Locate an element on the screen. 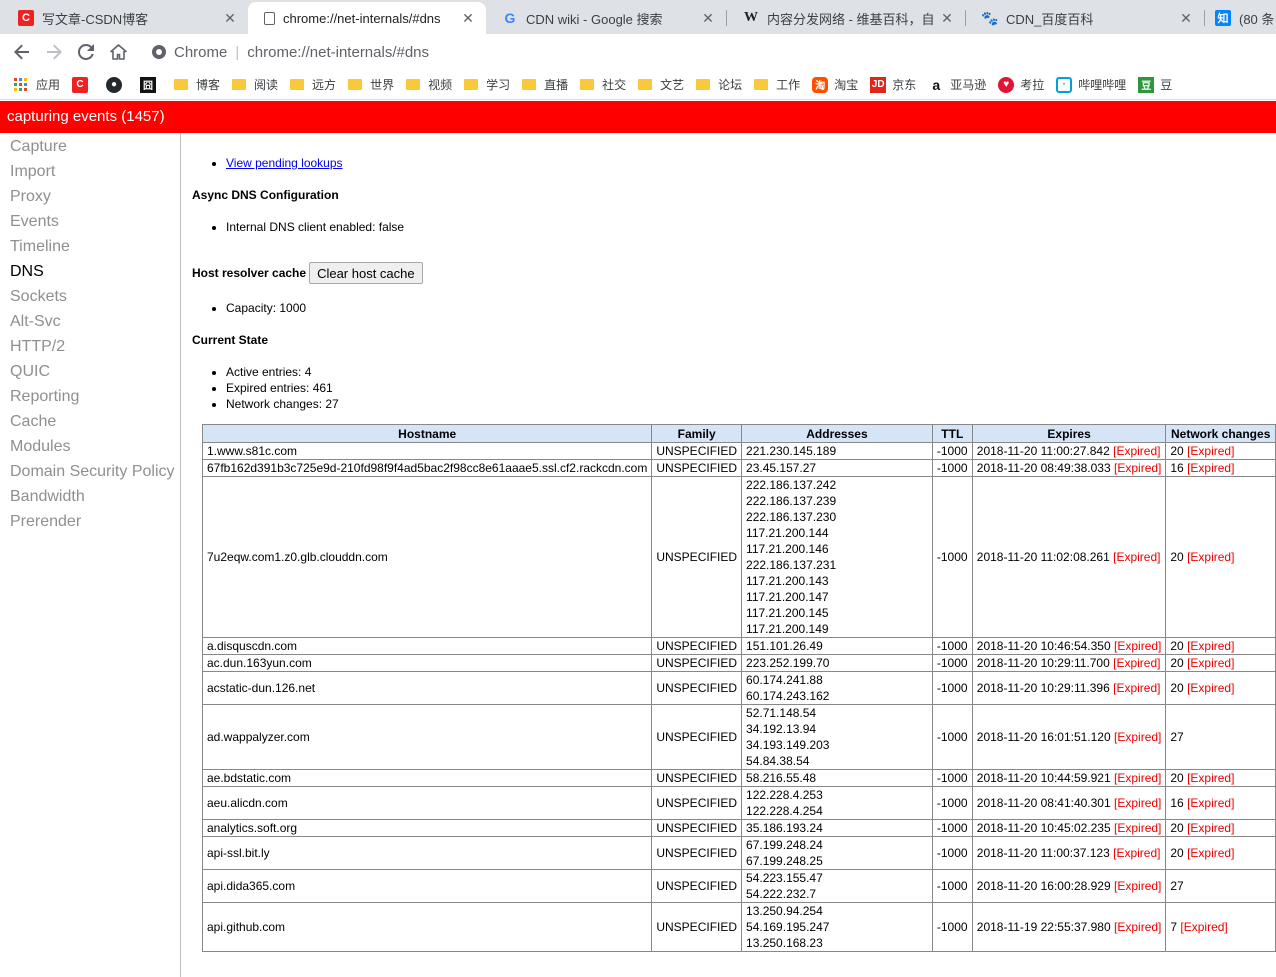 This screenshot has width=1276, height=977. sidebar-item-events: Events is located at coordinates (90, 221).